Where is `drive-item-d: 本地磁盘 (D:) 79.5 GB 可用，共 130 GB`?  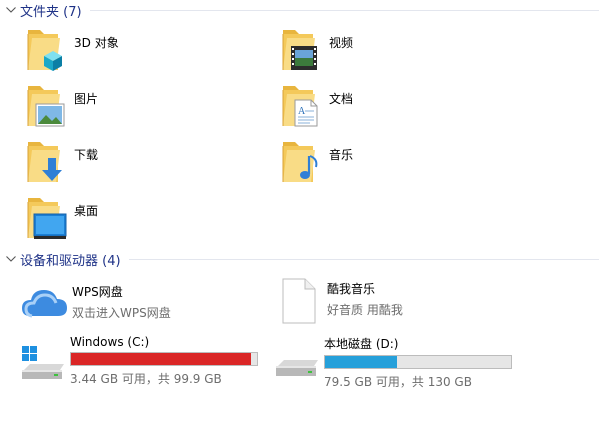 drive-item-d: 本地磁盘 (D:) 79.5 GB 可用，共 130 GB is located at coordinates (392, 360).